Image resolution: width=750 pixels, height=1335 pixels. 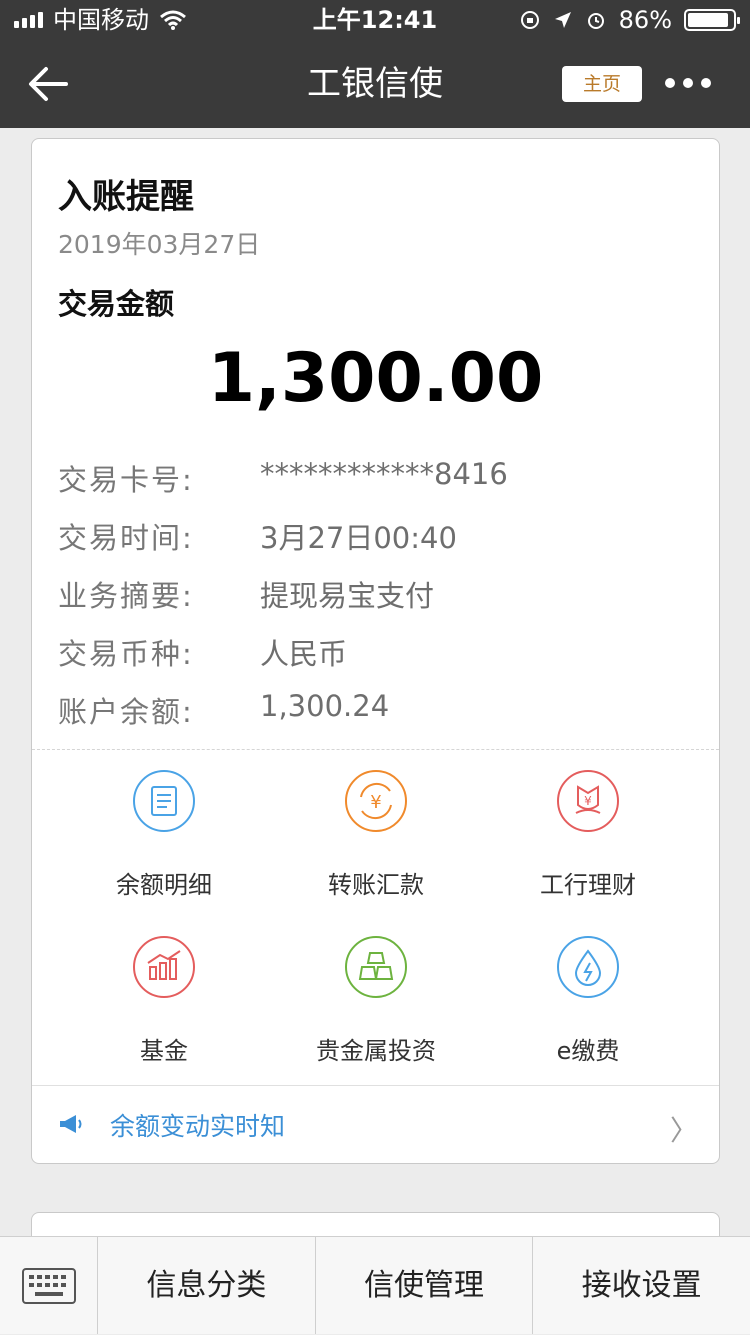 What do you see at coordinates (595, 21) in the screenshot?
I see `alarm-icon` at bounding box center [595, 21].